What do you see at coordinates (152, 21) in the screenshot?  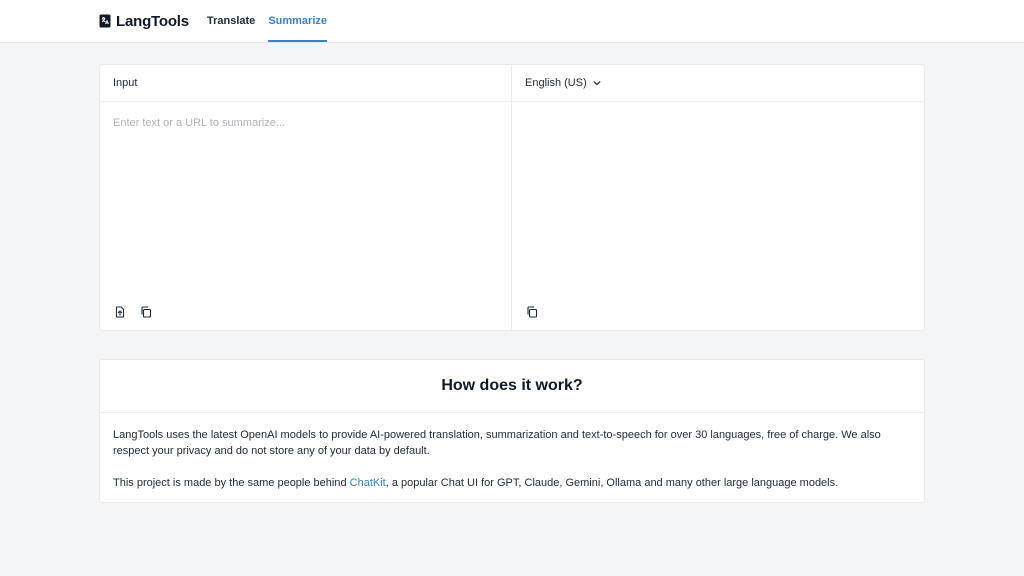 I see `brand-name: LangTools` at bounding box center [152, 21].